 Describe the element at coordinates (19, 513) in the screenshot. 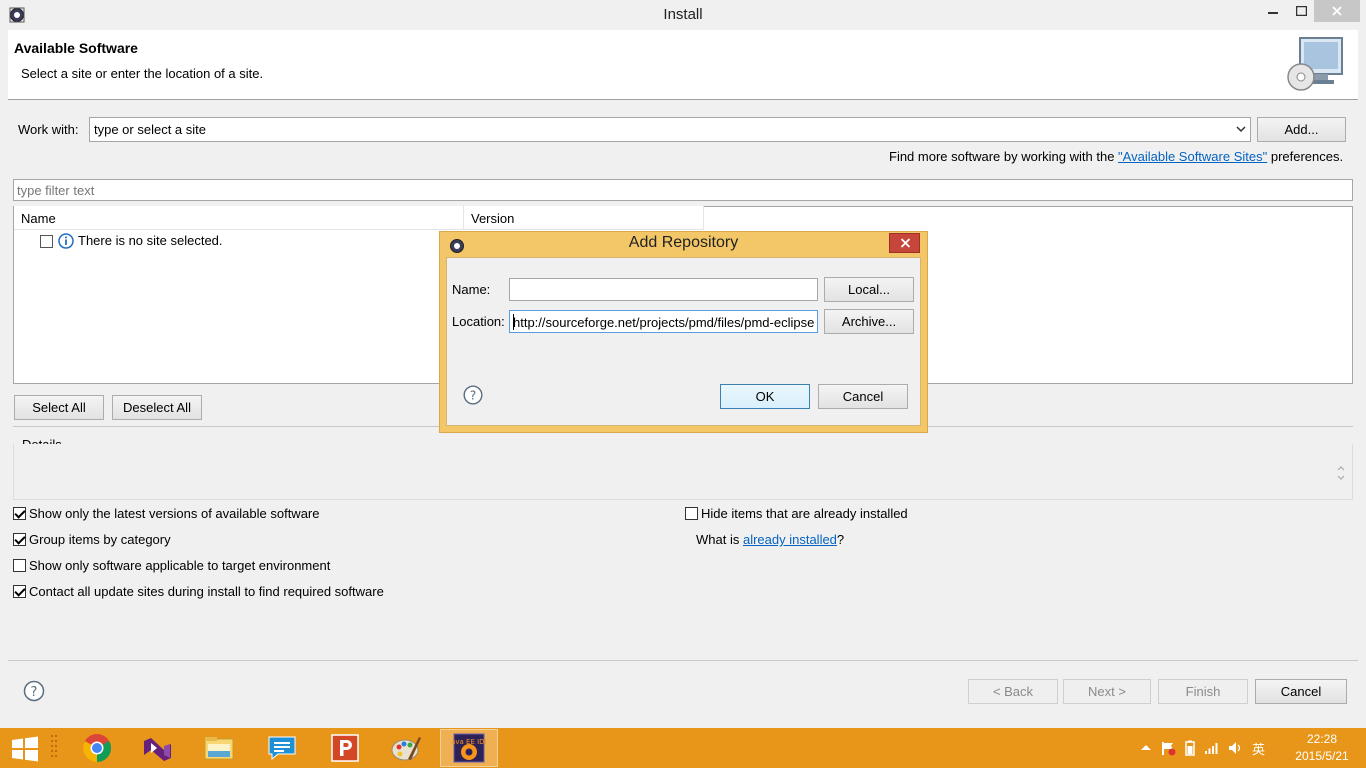

I see `show-latest-checkbox` at that location.